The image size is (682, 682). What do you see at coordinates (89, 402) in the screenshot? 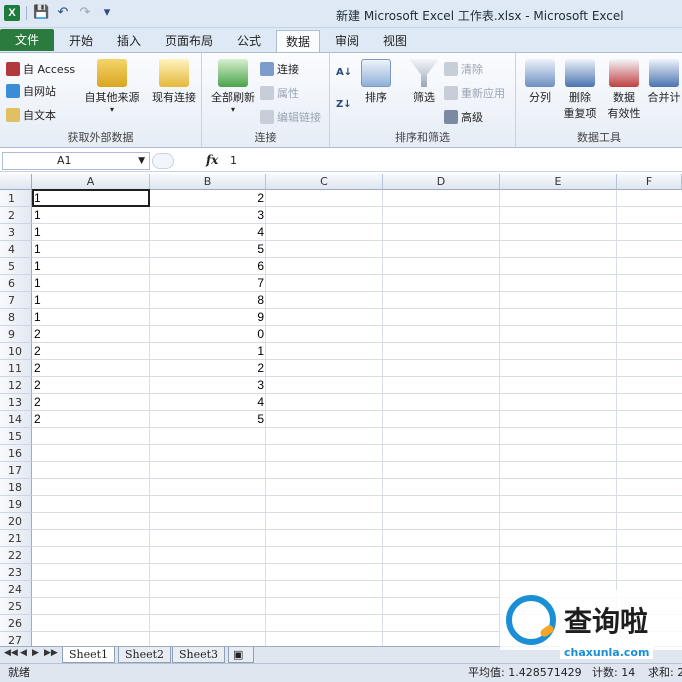
I see `cell-a13: 2` at bounding box center [89, 402].